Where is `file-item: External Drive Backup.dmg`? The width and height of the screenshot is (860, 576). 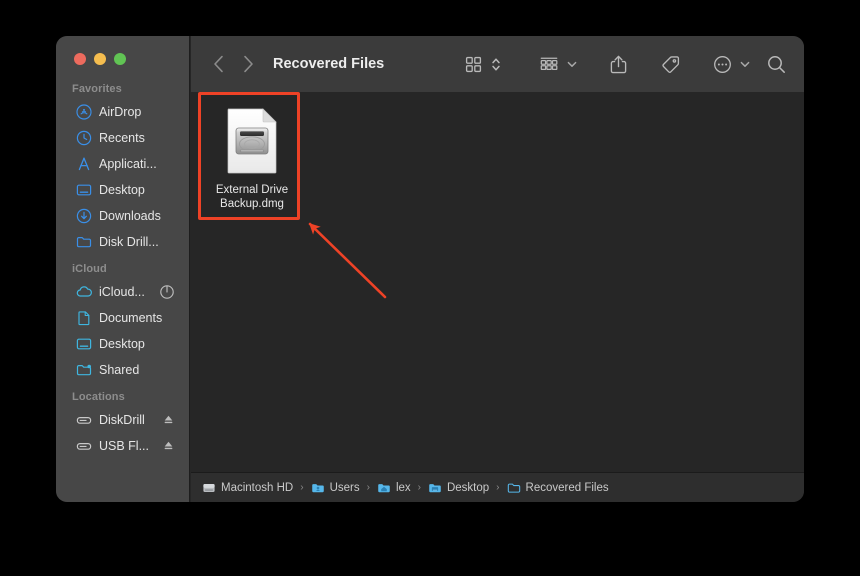
file-item: External Drive Backup.dmg is located at coordinates (252, 158).